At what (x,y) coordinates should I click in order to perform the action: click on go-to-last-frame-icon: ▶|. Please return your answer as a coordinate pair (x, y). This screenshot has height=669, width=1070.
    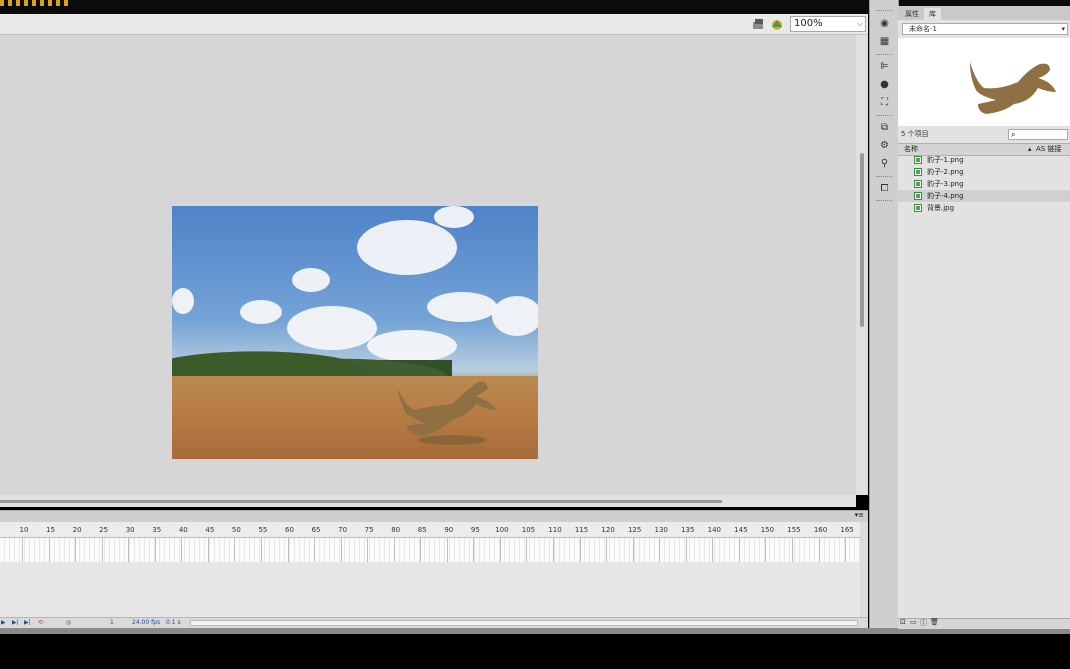
    Looking at the image, I should click on (27, 623).